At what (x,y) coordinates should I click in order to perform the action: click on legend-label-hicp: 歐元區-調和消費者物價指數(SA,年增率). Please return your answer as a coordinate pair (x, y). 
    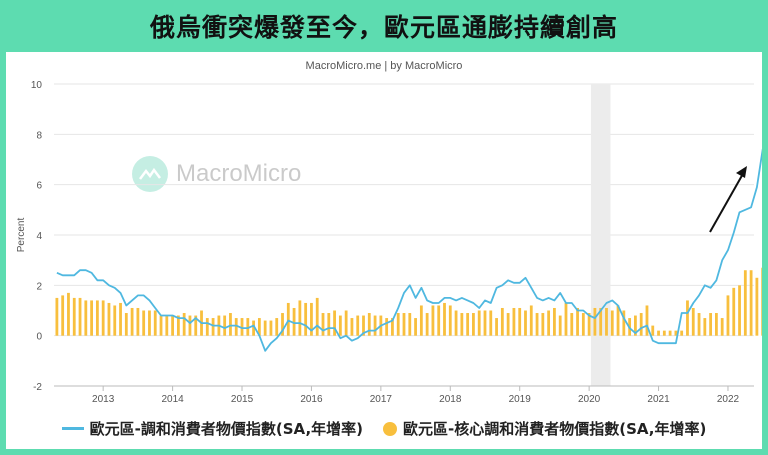
    Looking at the image, I should click on (226, 429).